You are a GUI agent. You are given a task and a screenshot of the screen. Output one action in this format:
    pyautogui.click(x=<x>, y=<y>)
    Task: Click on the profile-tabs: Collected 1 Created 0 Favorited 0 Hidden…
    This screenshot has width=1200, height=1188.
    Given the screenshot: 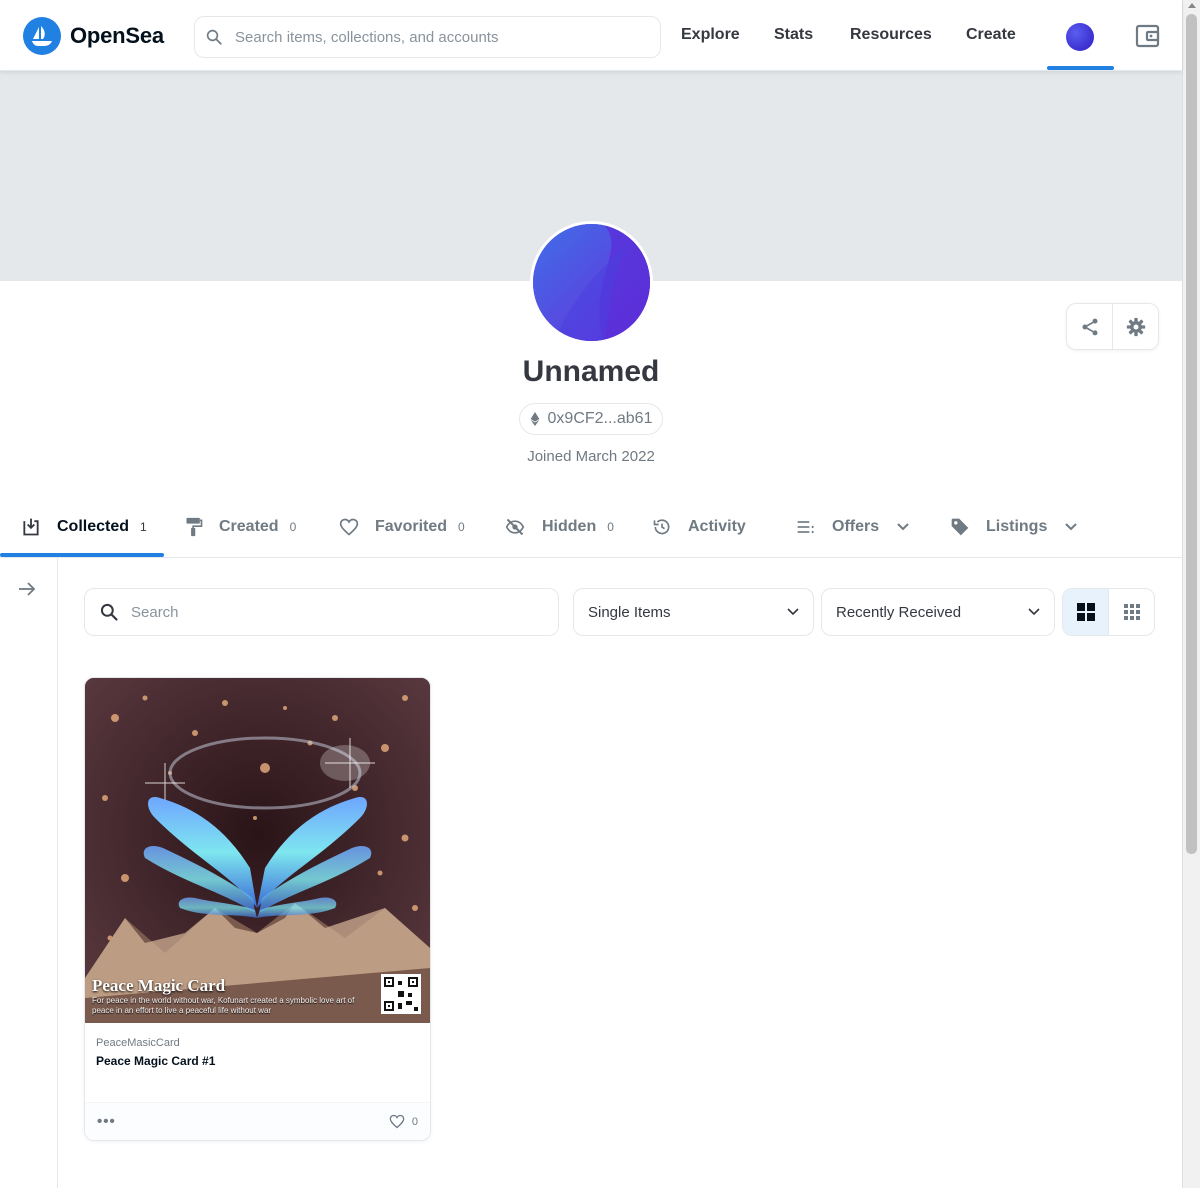 What is the action you would take?
    pyautogui.click(x=591, y=527)
    